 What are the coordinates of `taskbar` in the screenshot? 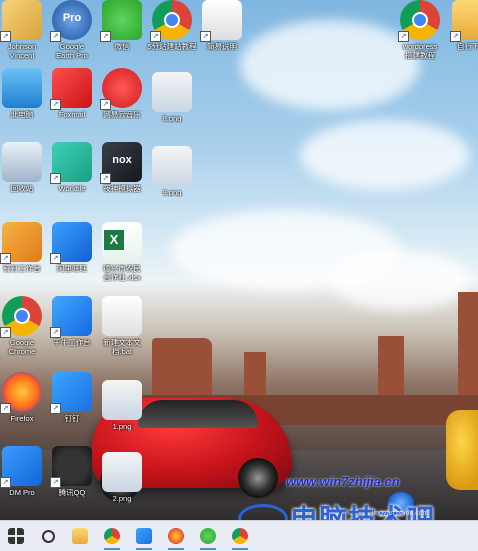 It's located at (239, 535).